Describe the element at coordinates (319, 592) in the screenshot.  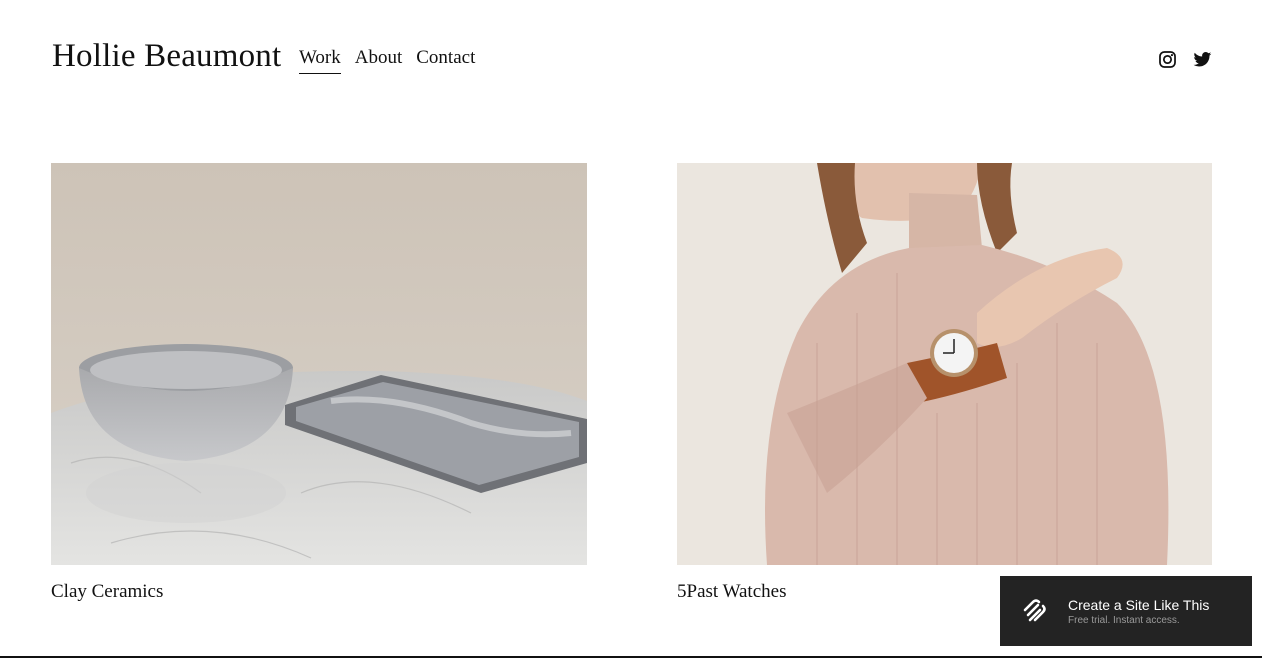
I see `project-title: Clay Ceramics` at that location.